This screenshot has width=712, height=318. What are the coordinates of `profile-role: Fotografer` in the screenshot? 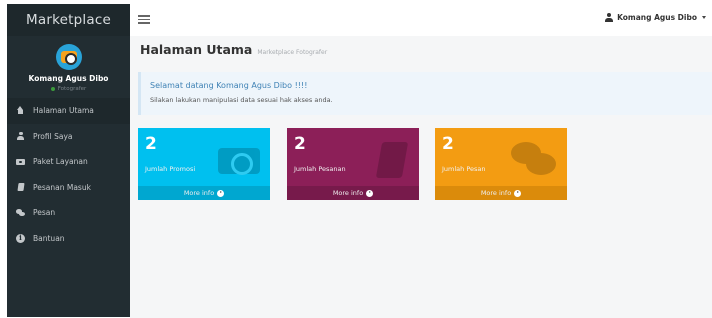 It's located at (68, 89).